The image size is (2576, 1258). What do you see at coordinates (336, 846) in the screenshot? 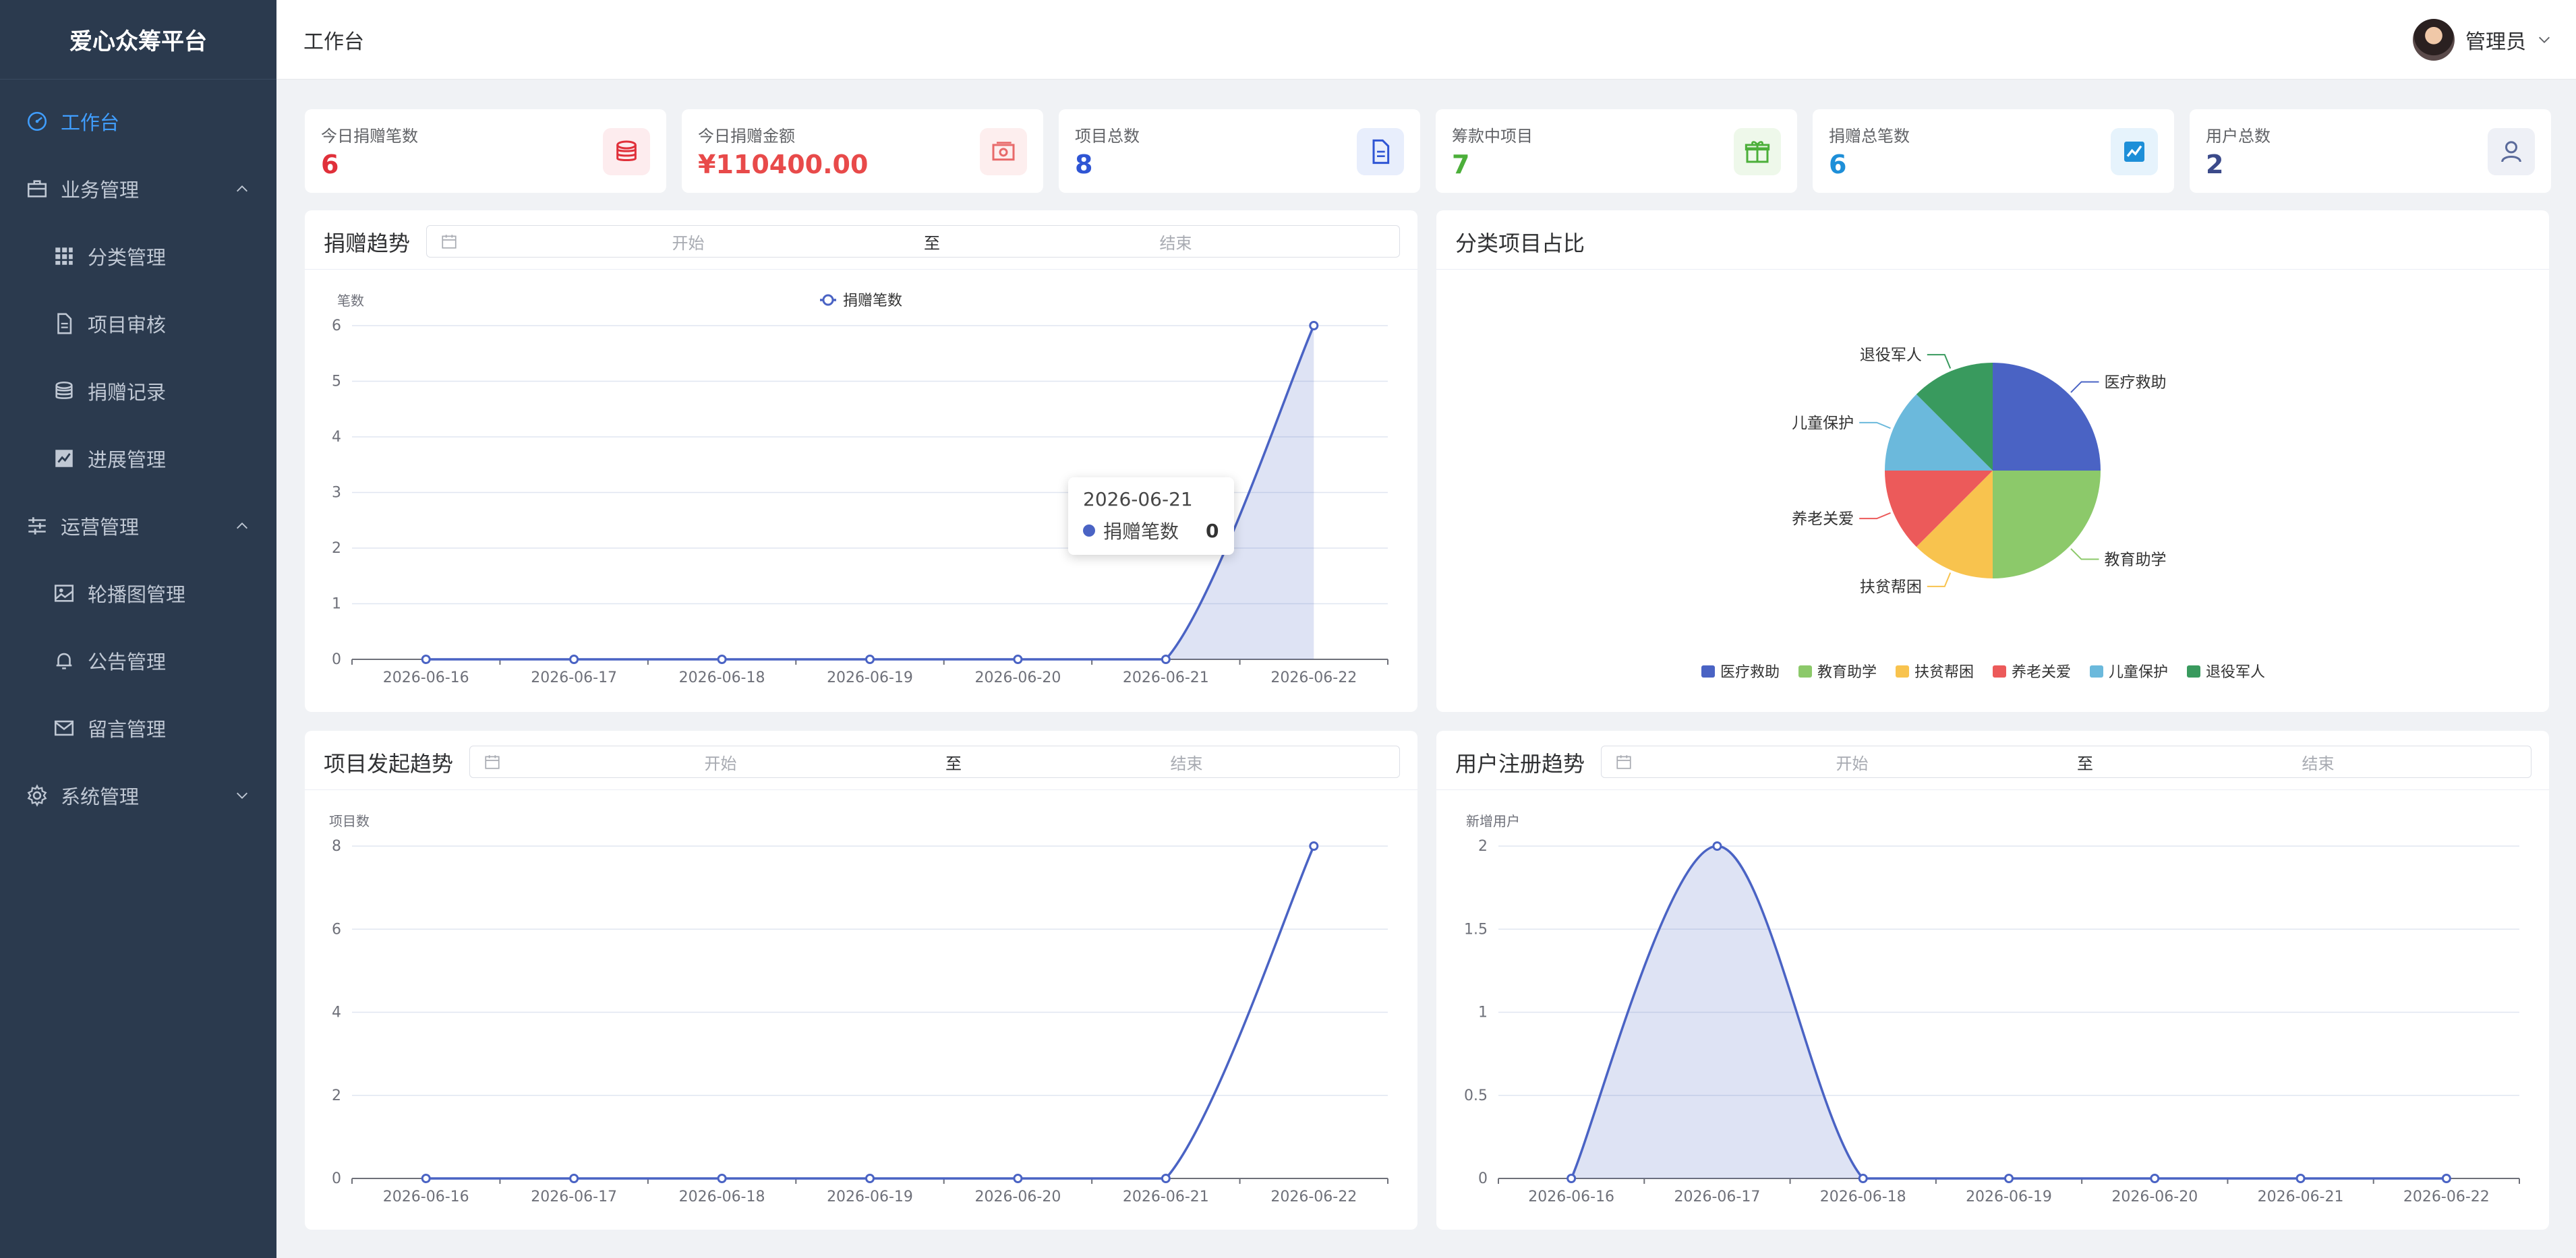
I see `y-tick-label: 8` at bounding box center [336, 846].